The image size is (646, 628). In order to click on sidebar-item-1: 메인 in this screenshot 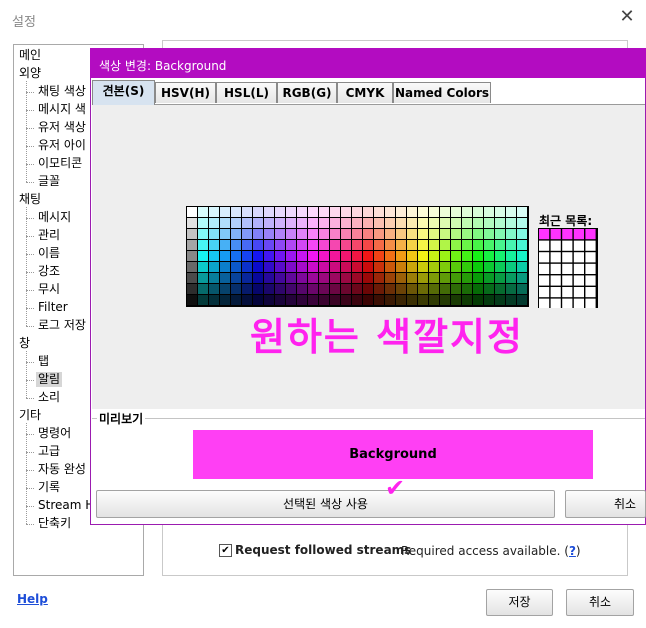, I will do `click(30, 55)`.